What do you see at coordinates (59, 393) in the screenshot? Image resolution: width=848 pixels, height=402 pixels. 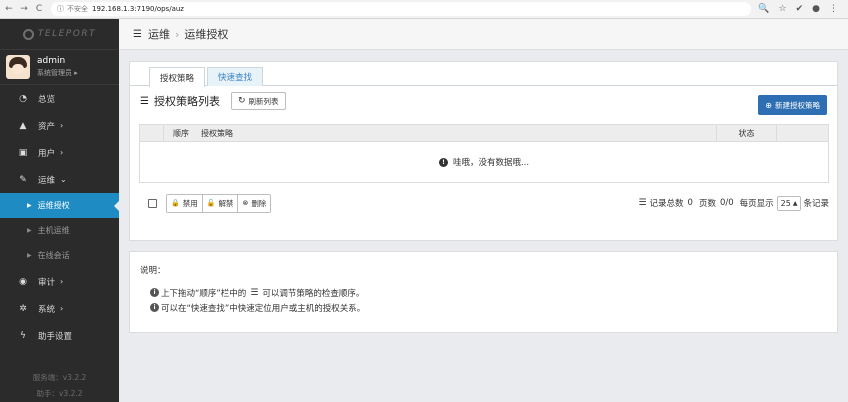 I see `assist-version: 助手：v3.2.2` at bounding box center [59, 393].